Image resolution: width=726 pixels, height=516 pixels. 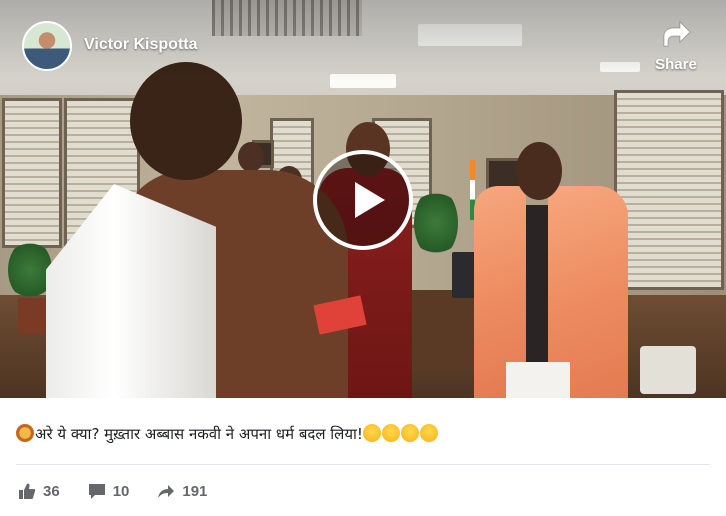 I want to click on winking-tongue-emoji, so click(x=371, y=433).